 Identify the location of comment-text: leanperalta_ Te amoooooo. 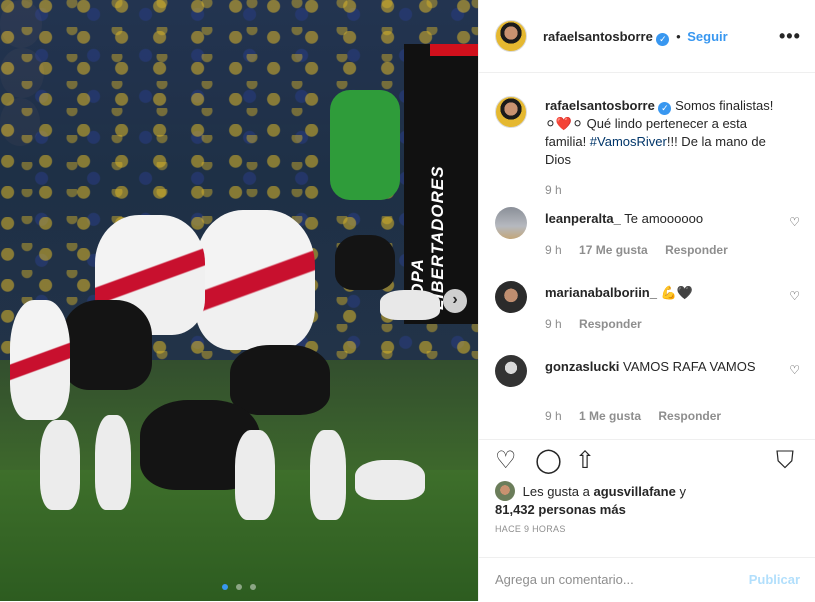
(665, 219).